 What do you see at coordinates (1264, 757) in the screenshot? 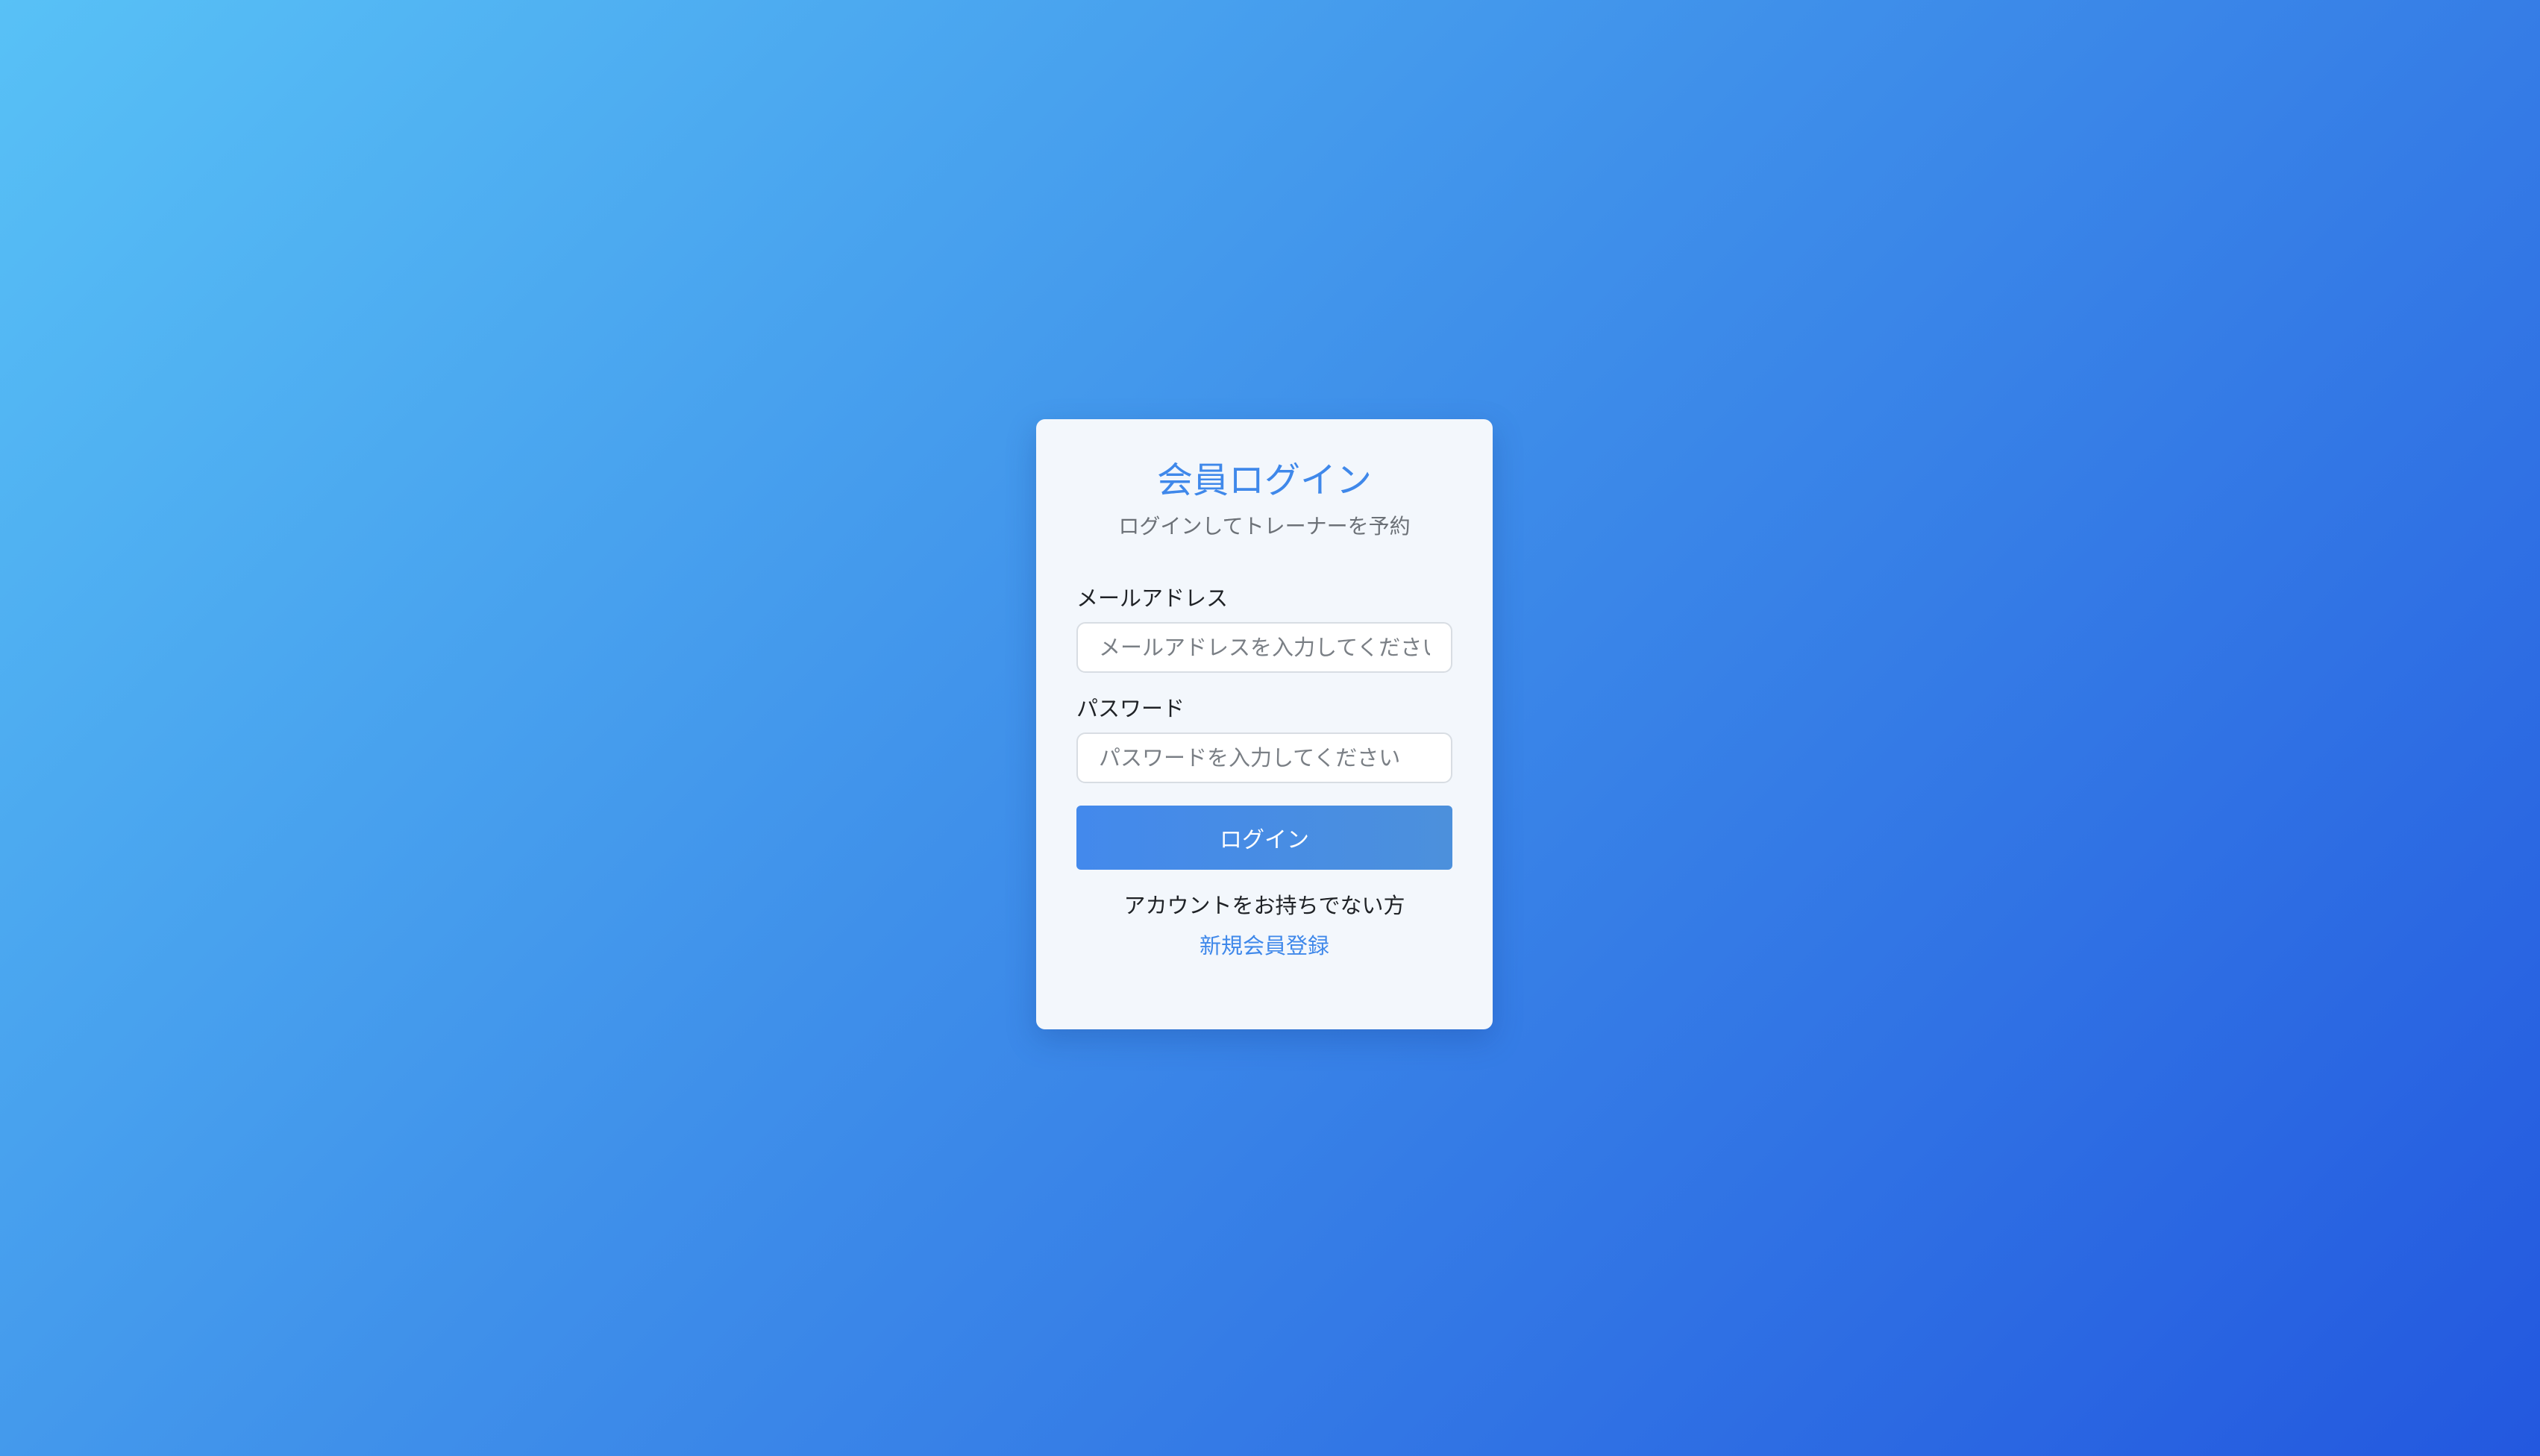
I see `password-field` at bounding box center [1264, 757].